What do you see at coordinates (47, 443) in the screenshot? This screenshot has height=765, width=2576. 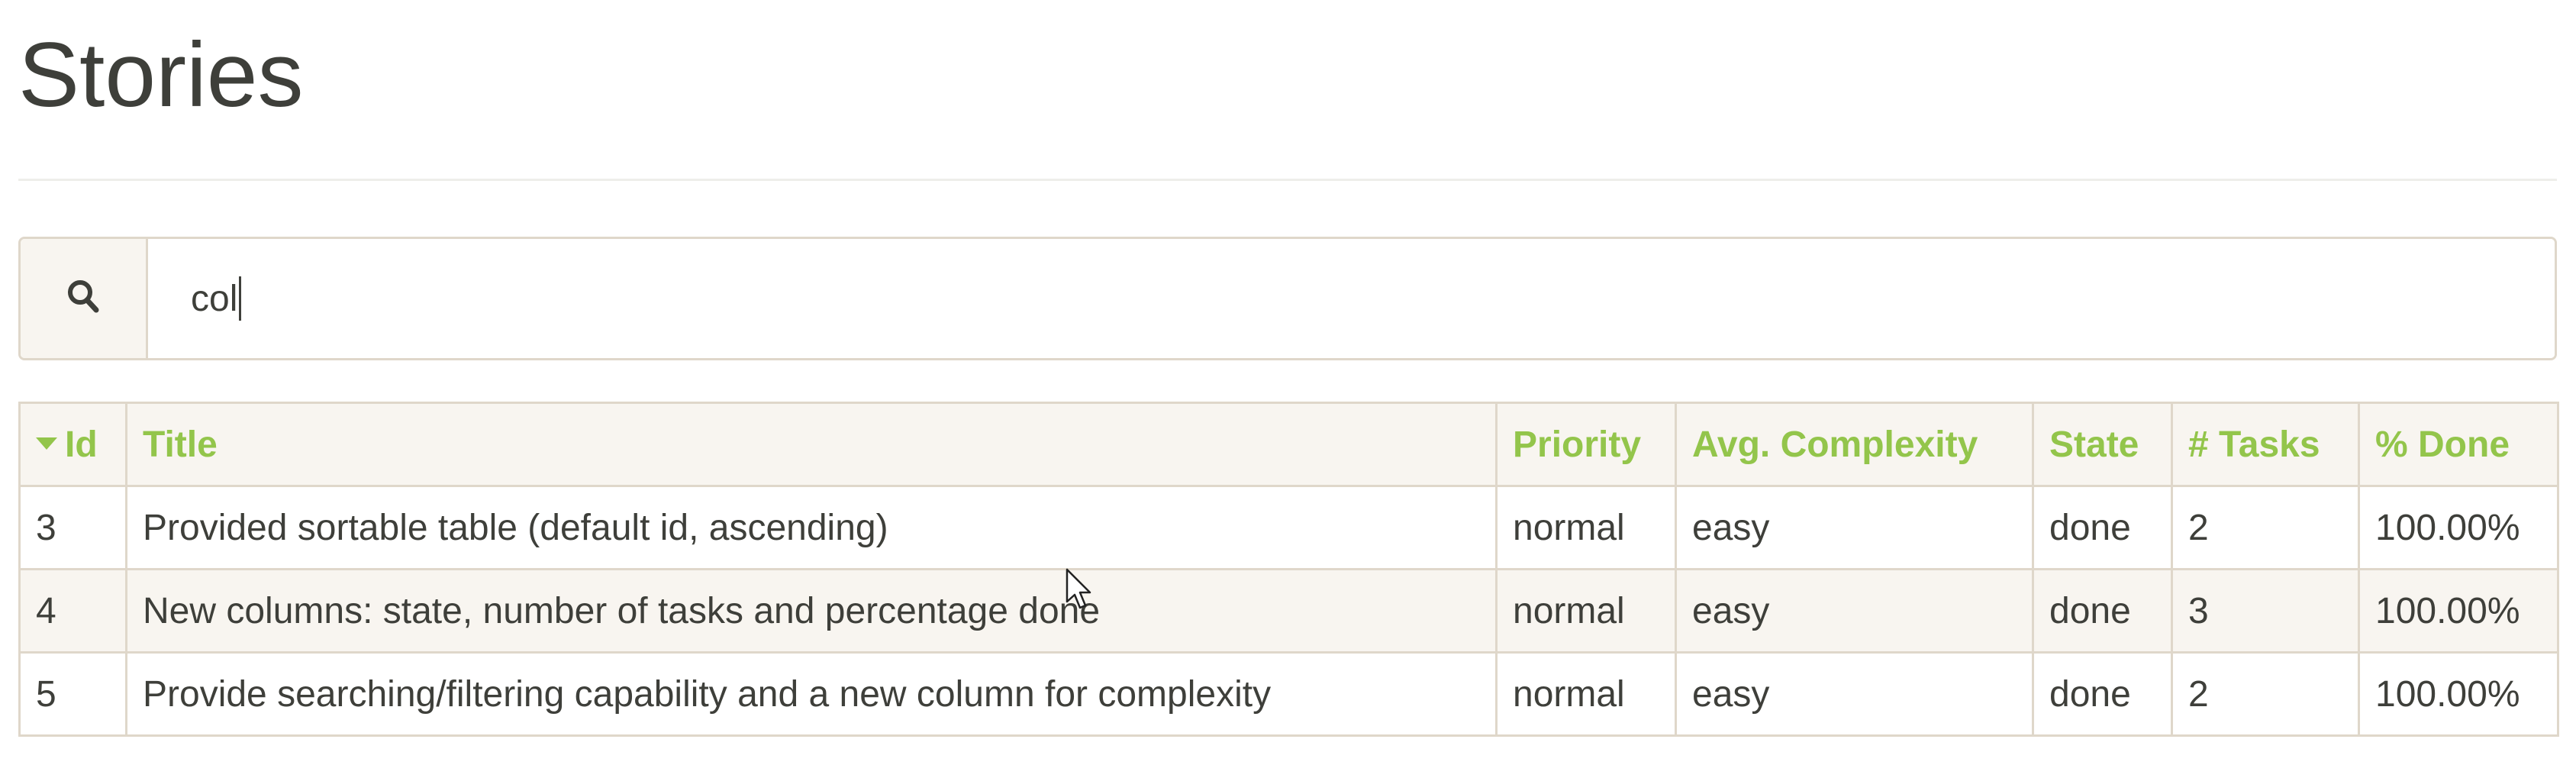 I see `sort-caret-down-icon` at bounding box center [47, 443].